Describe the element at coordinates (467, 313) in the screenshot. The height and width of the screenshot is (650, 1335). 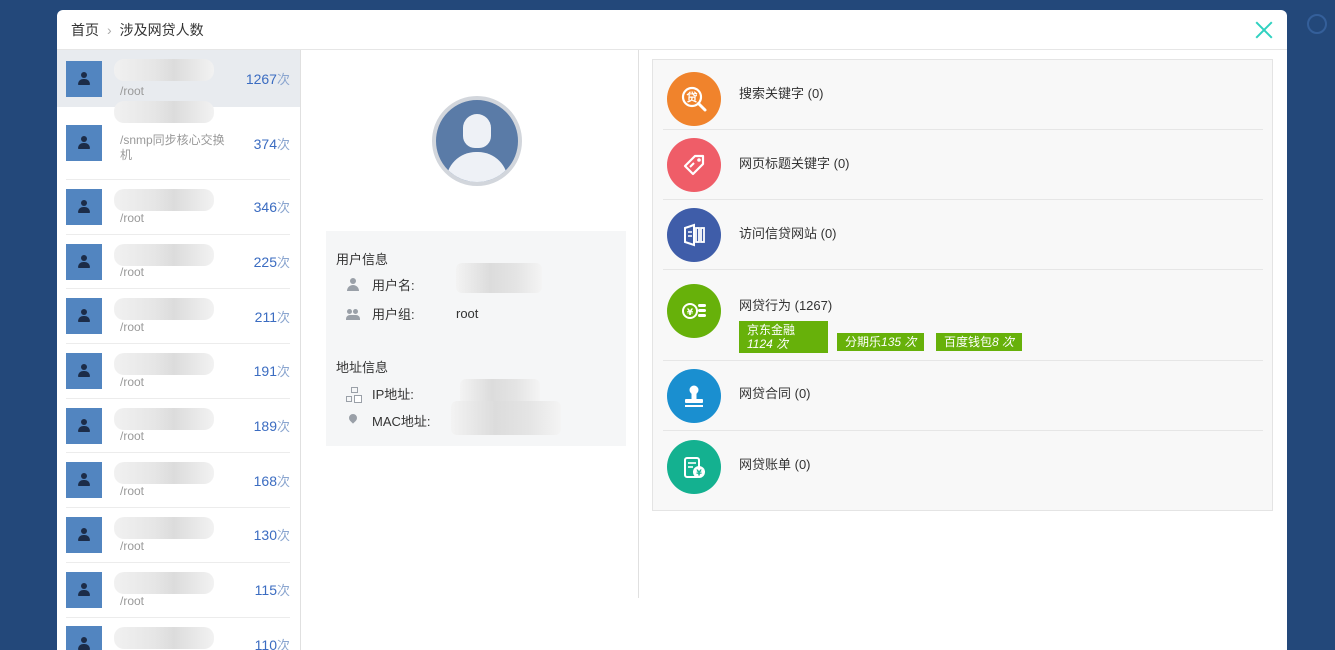
I see `group-value: root` at that location.